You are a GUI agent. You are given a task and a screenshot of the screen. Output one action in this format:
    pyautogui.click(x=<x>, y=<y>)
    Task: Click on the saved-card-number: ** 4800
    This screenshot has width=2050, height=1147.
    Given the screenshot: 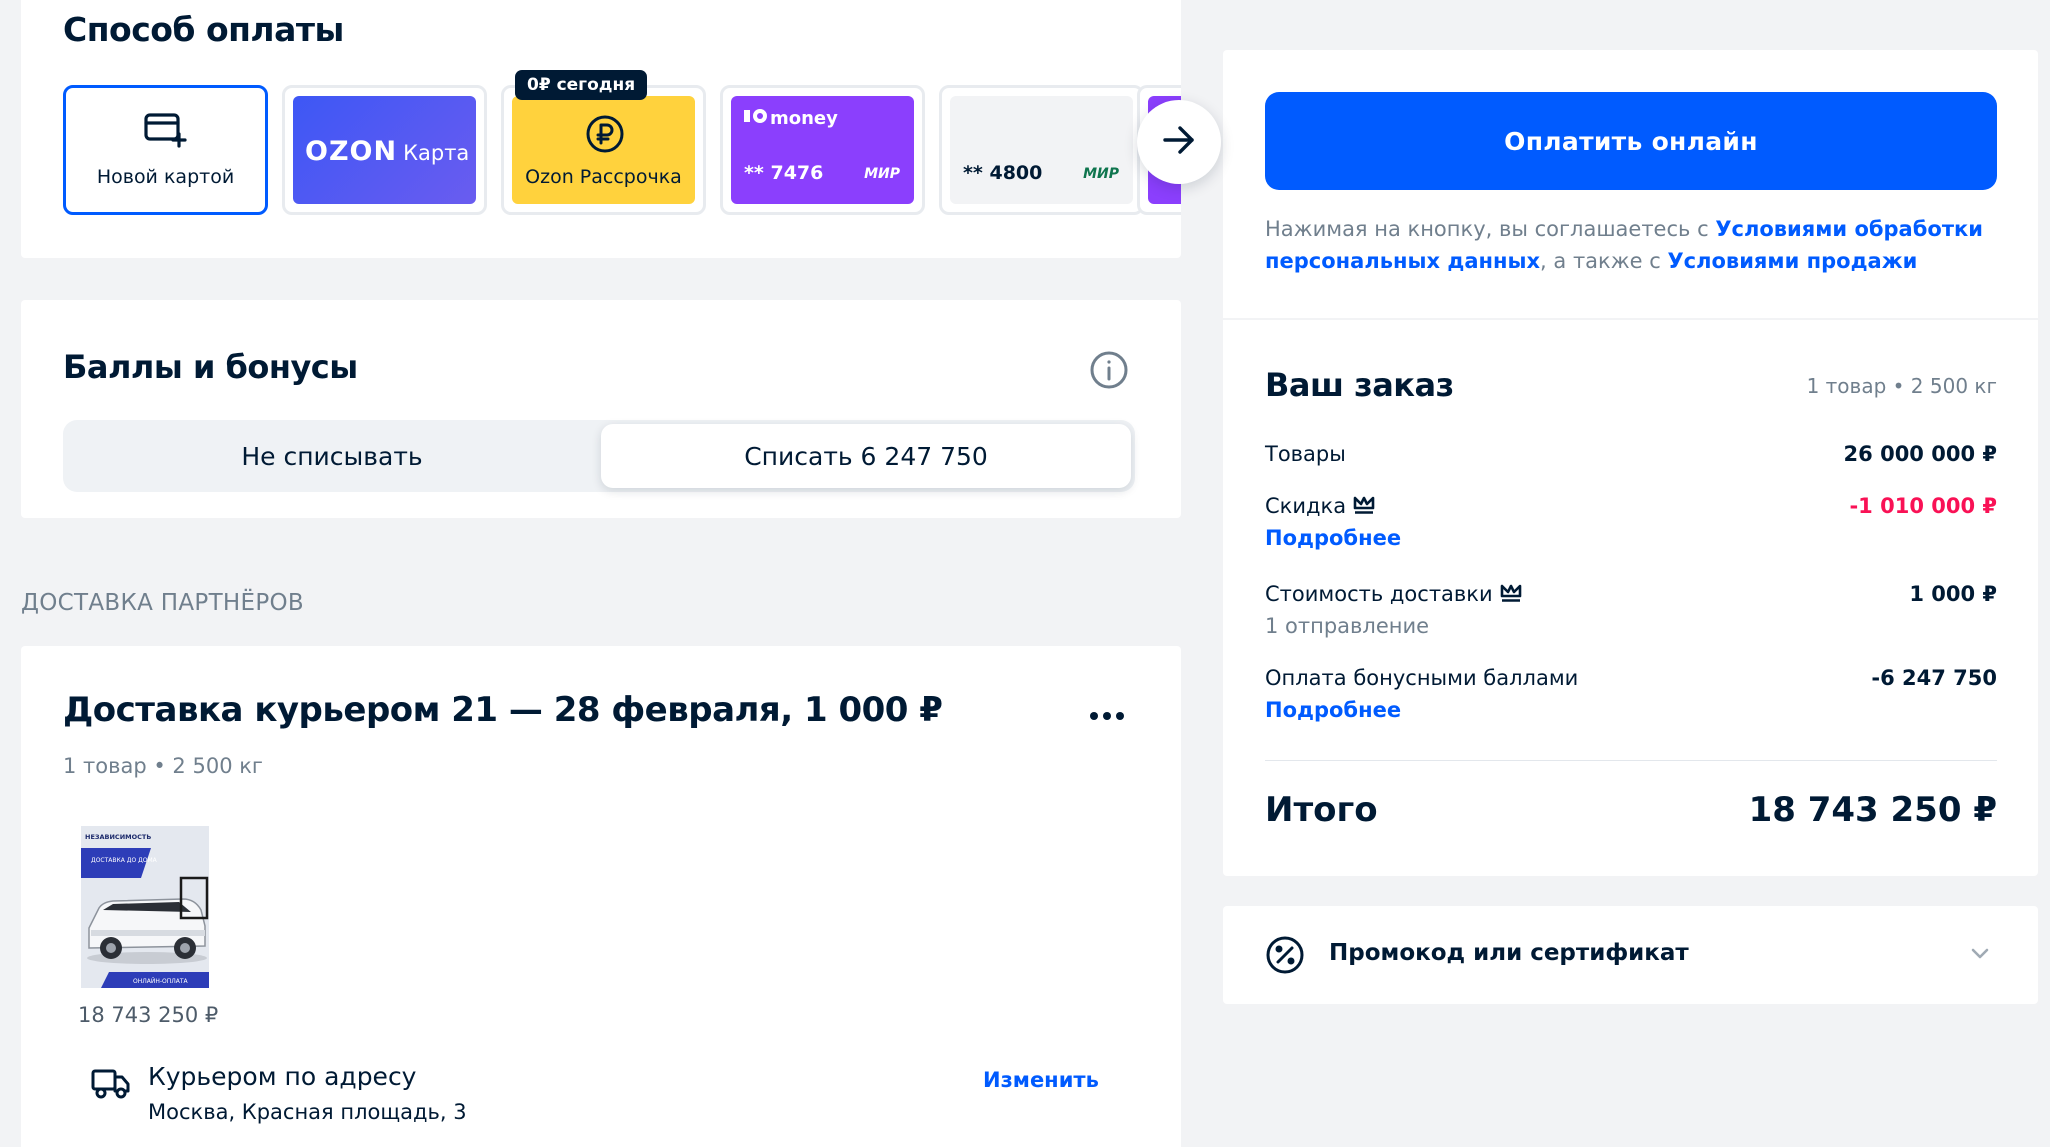 What is the action you would take?
    pyautogui.click(x=1003, y=173)
    